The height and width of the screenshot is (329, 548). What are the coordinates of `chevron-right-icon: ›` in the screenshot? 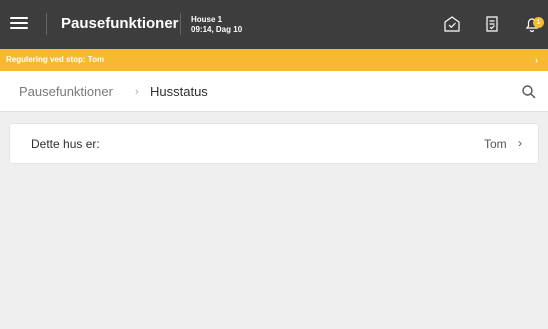 It's located at (520, 143).